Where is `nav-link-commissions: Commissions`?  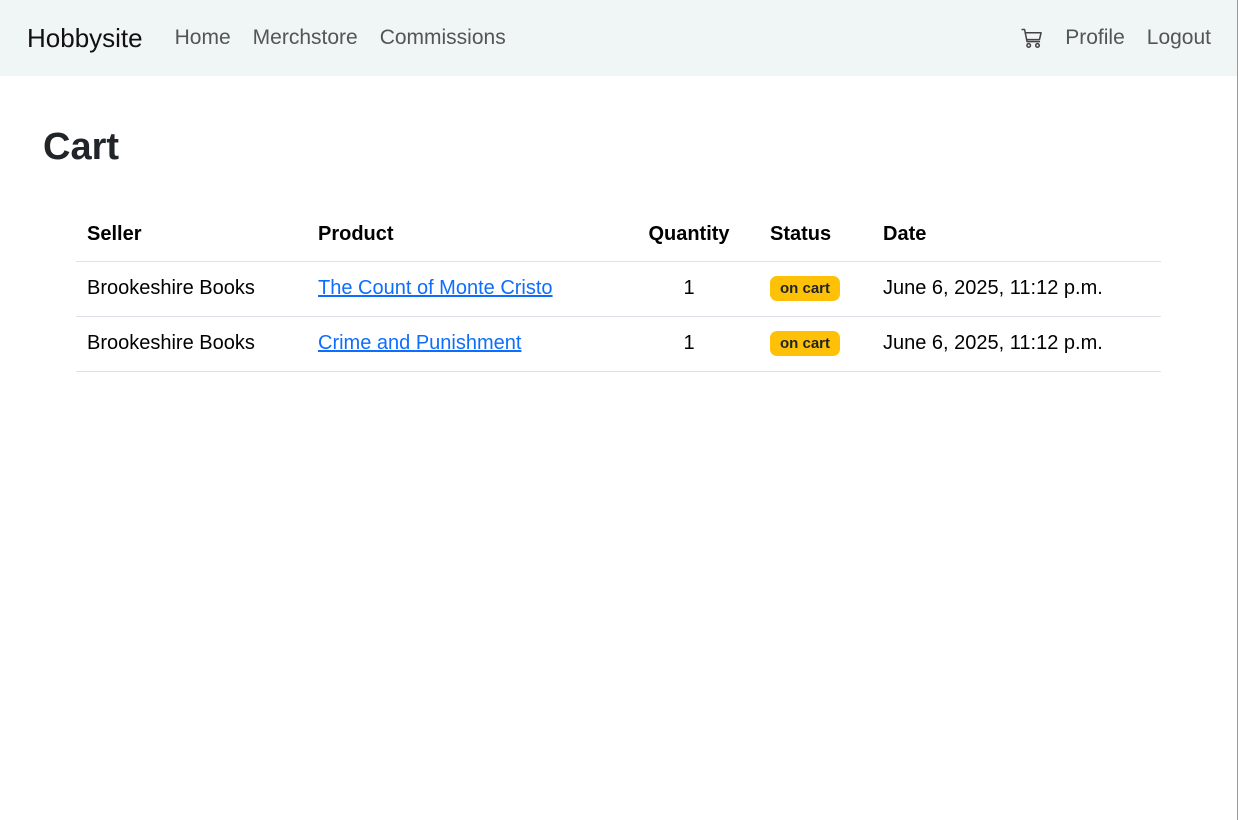
nav-link-commissions: Commissions is located at coordinates (443, 38).